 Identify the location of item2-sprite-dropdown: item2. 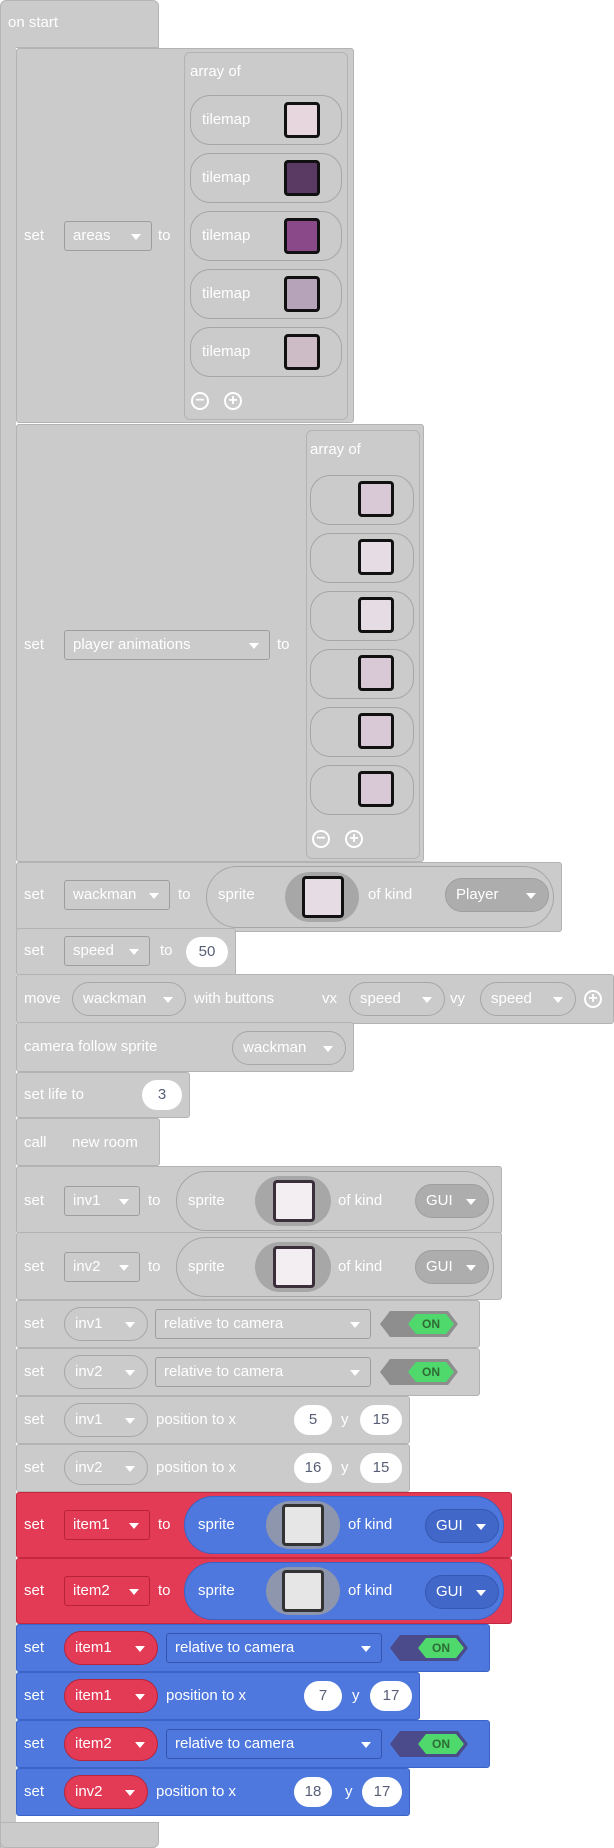
(111, 1744).